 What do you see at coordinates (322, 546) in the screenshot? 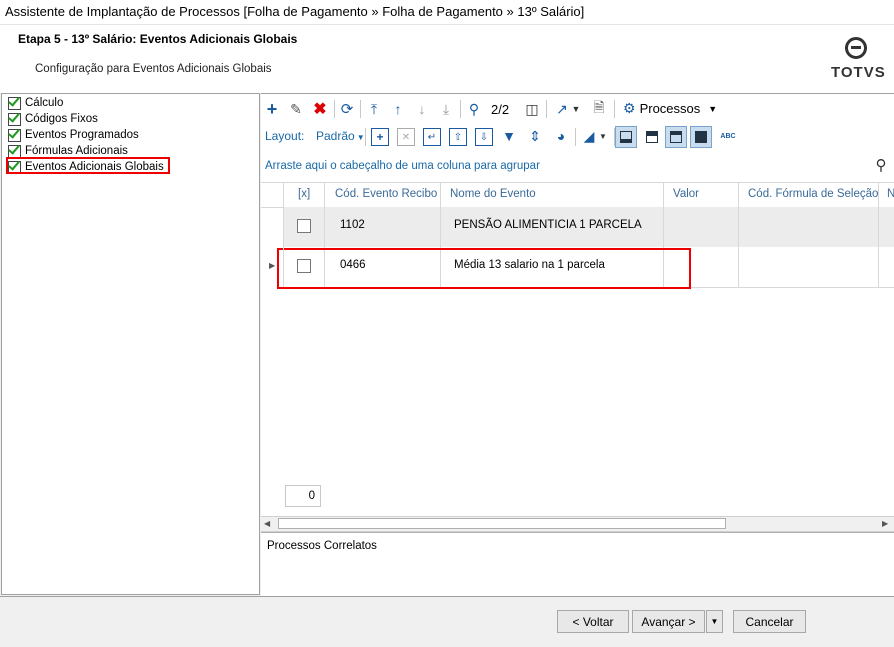
I see `processos-correlatos-label: Processos Correlatos` at bounding box center [322, 546].